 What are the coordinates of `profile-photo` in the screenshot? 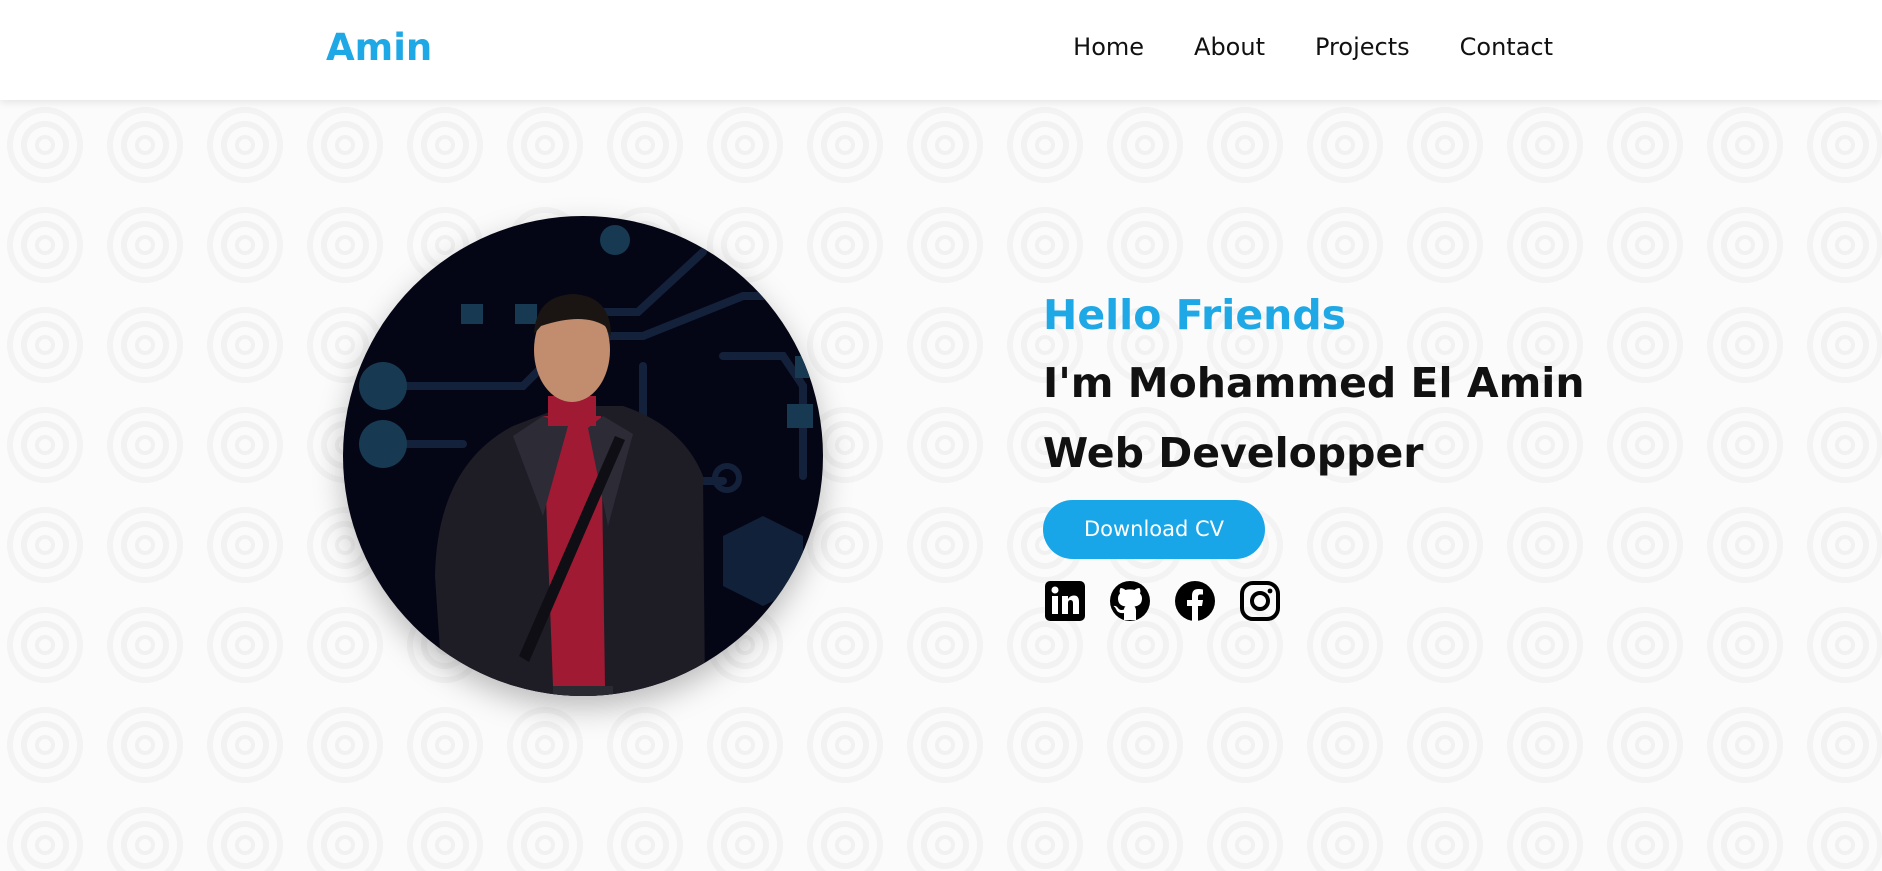 It's located at (583, 456).